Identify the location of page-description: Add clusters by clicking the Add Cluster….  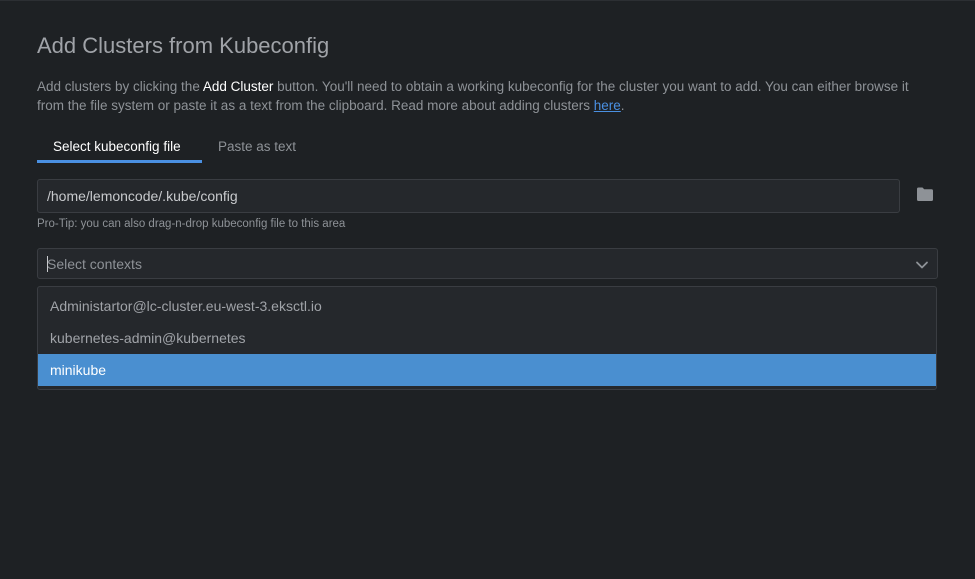
(487, 96).